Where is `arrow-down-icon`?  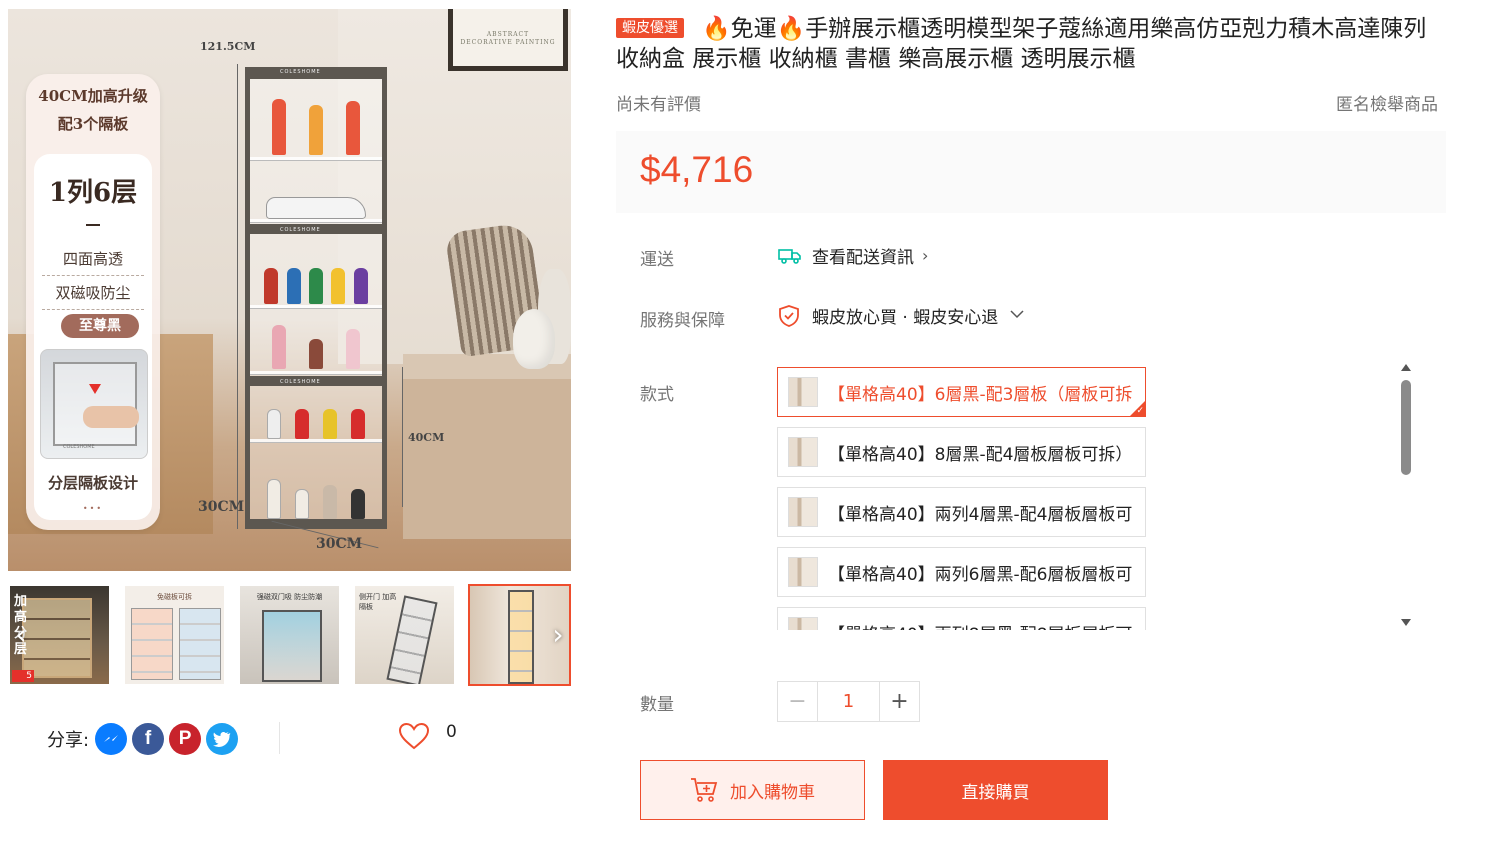 arrow-down-icon is located at coordinates (95, 389).